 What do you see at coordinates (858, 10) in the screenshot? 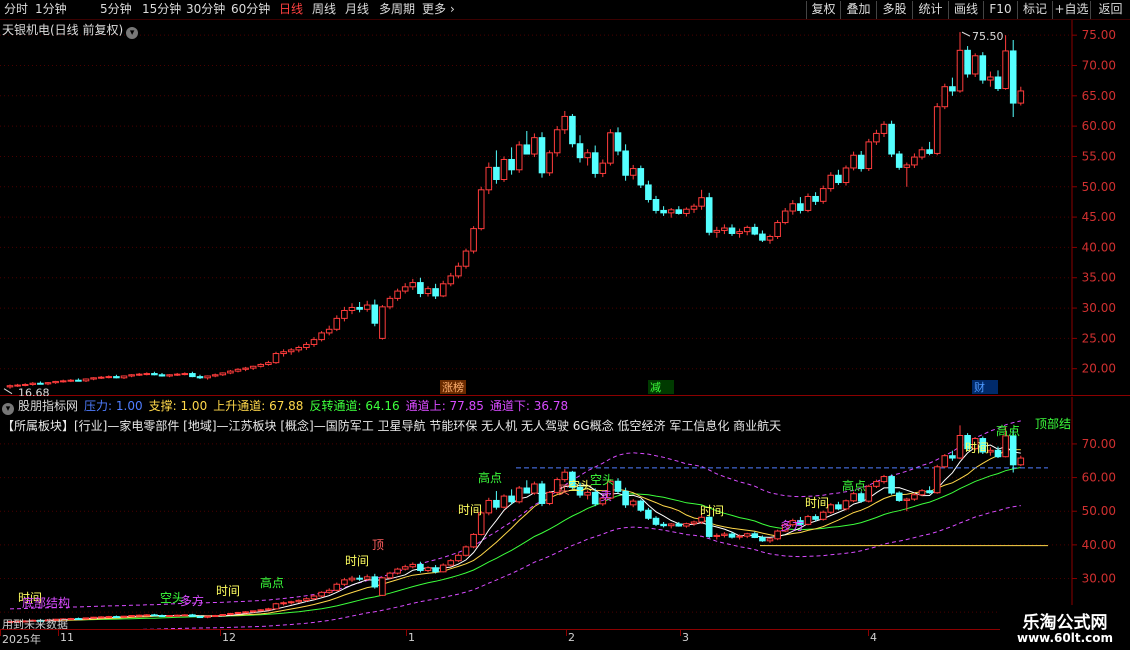
I see `toolbar-button-1: 叠加` at bounding box center [858, 10].